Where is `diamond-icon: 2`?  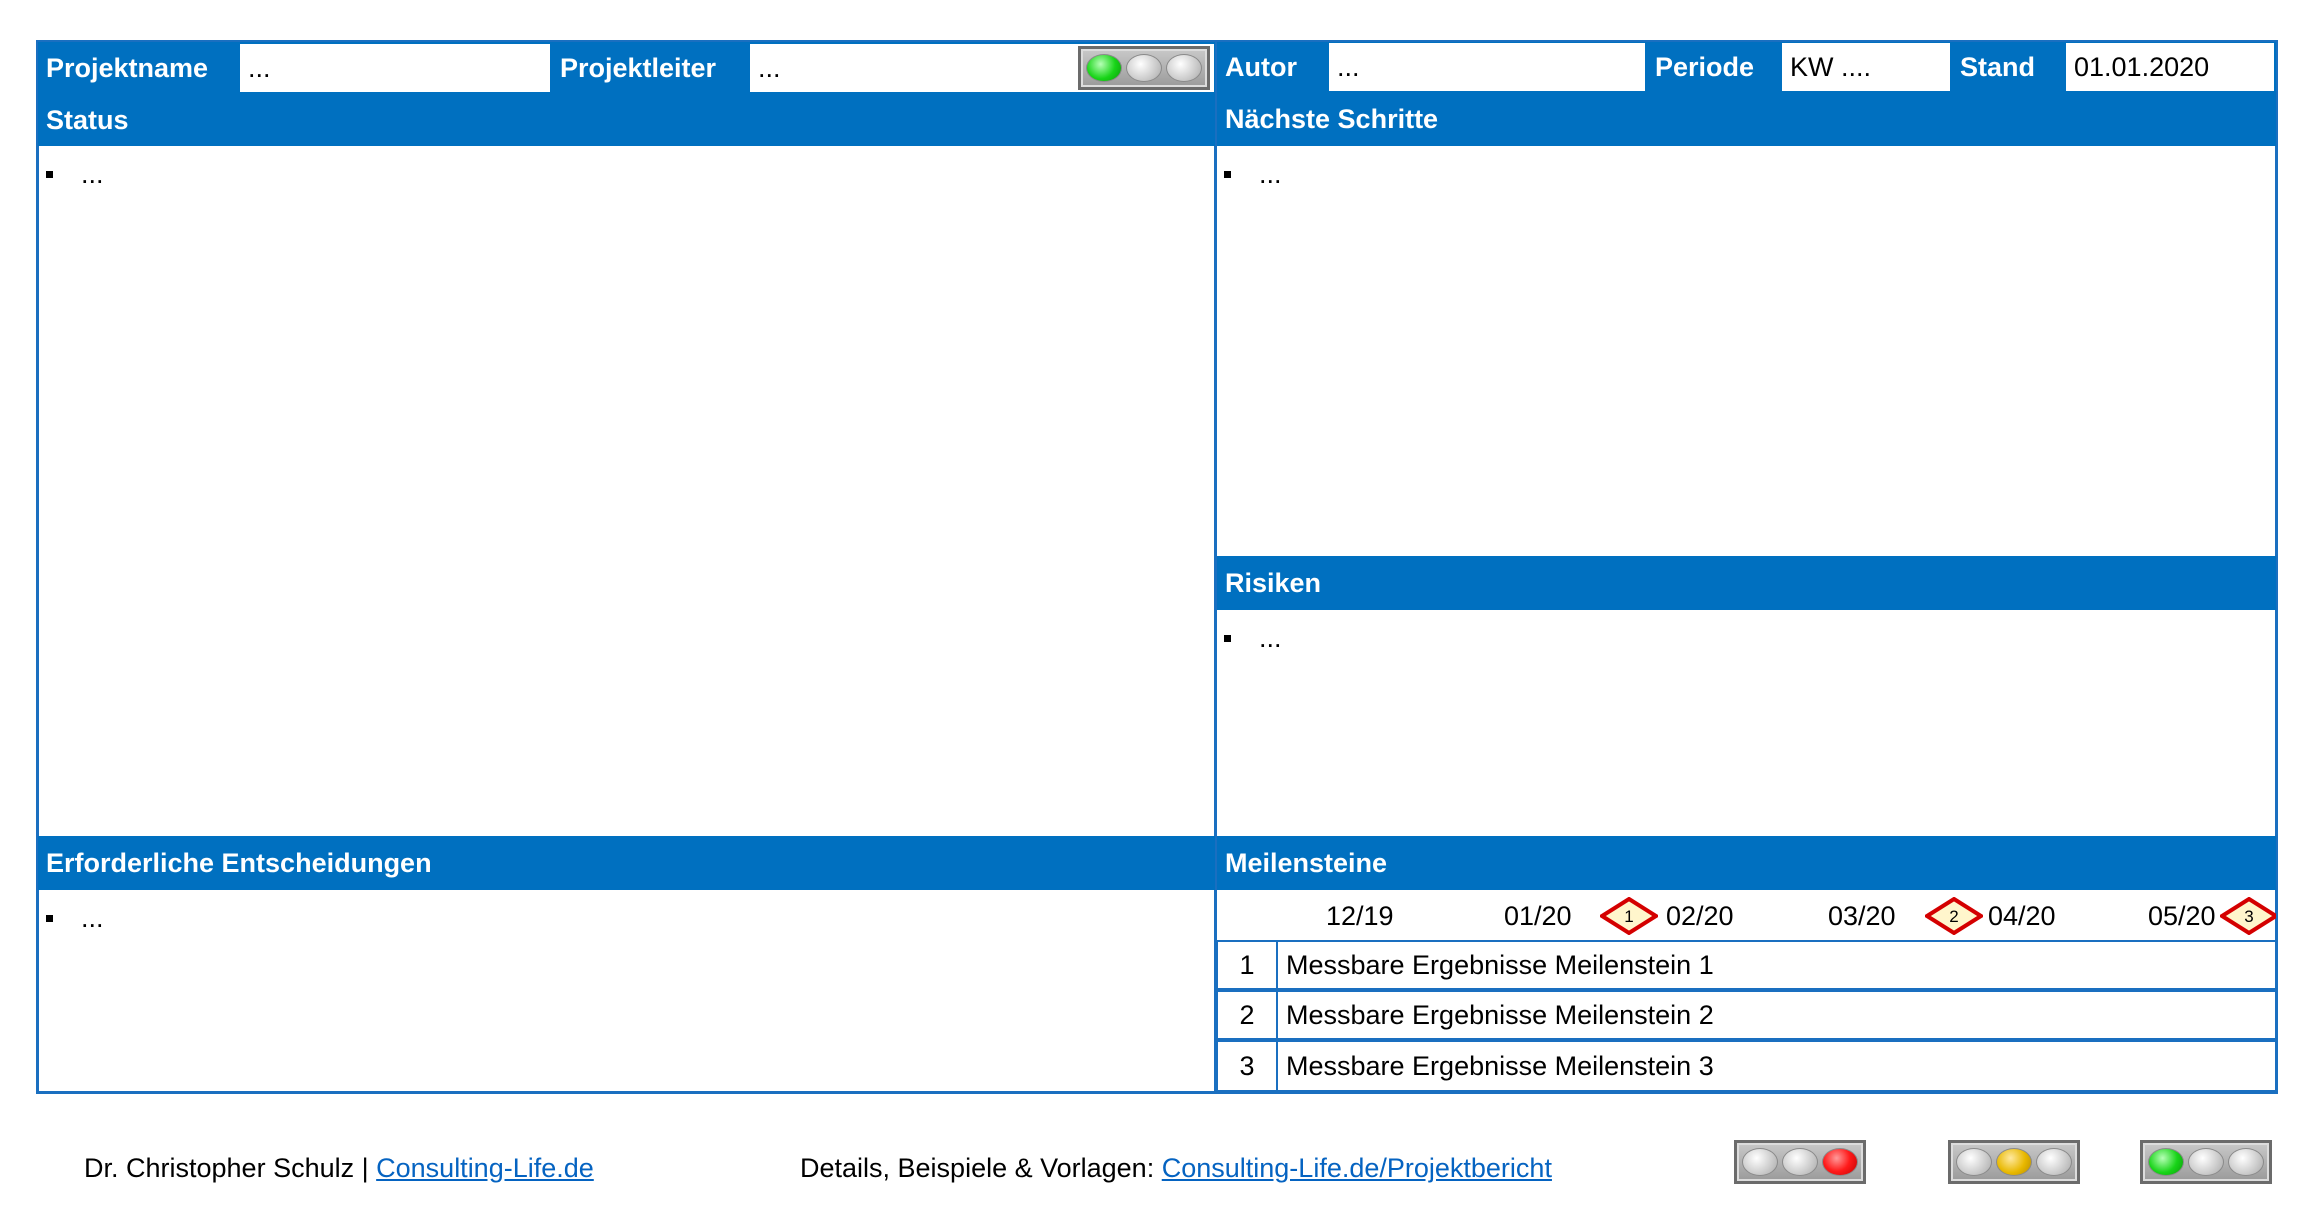
diamond-icon: 2 is located at coordinates (1954, 916).